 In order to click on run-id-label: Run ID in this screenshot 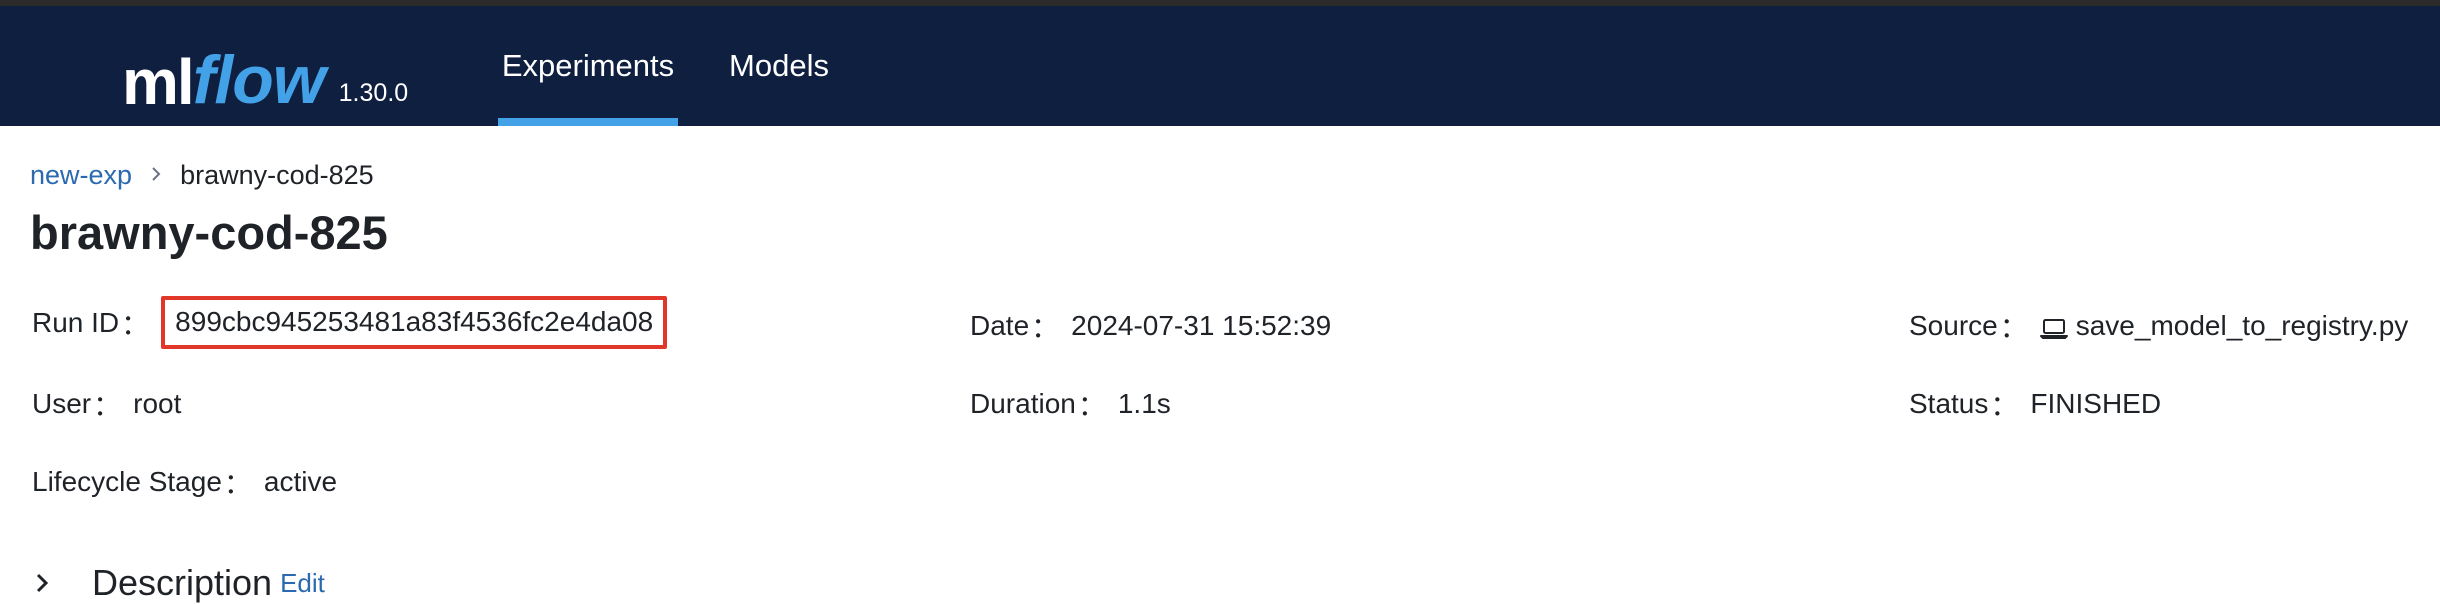, I will do `click(76, 322)`.